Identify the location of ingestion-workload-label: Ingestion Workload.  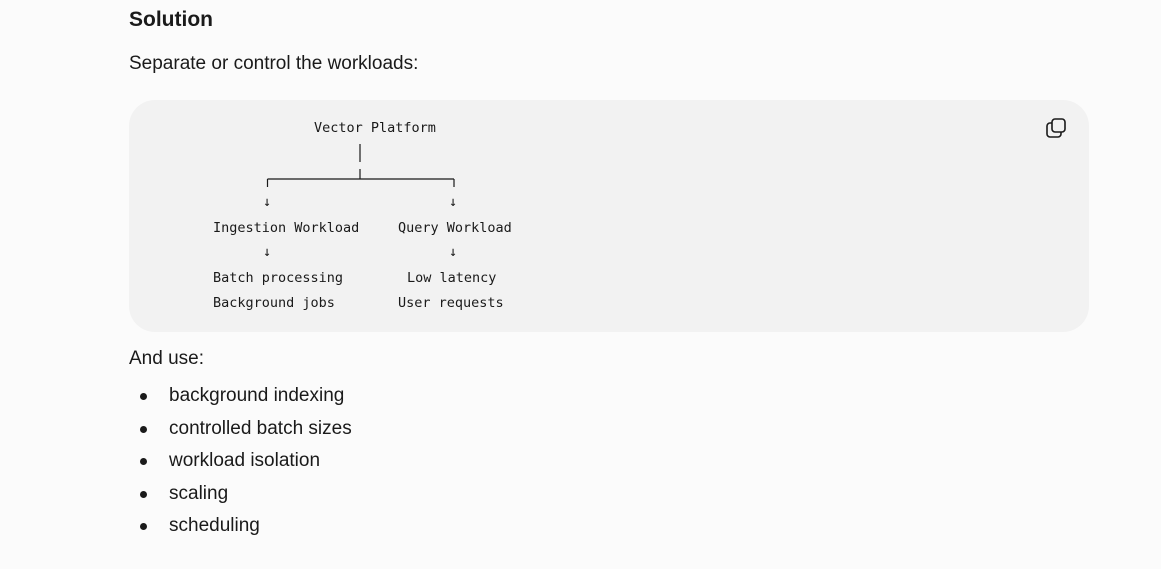
(286, 228).